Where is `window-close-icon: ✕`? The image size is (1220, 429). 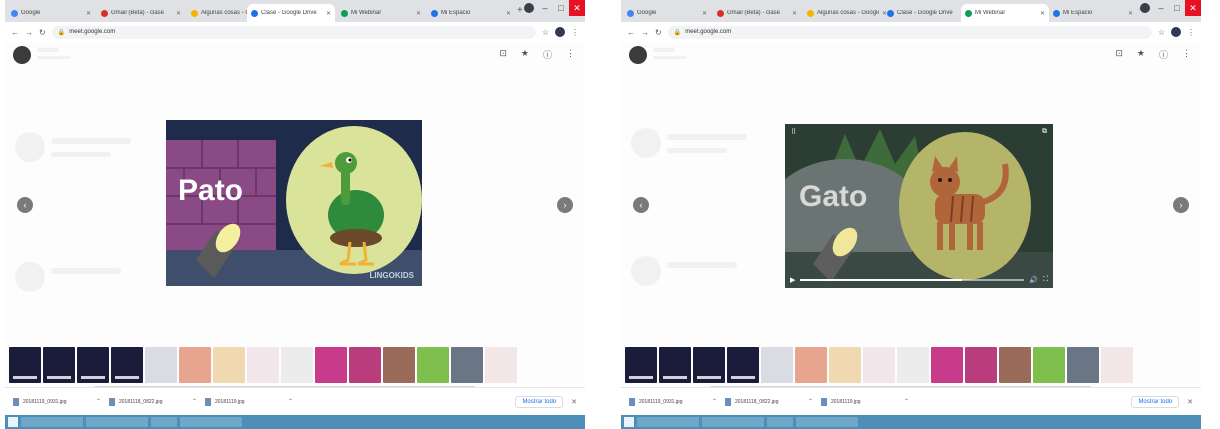 window-close-icon: ✕ is located at coordinates (577, 8).